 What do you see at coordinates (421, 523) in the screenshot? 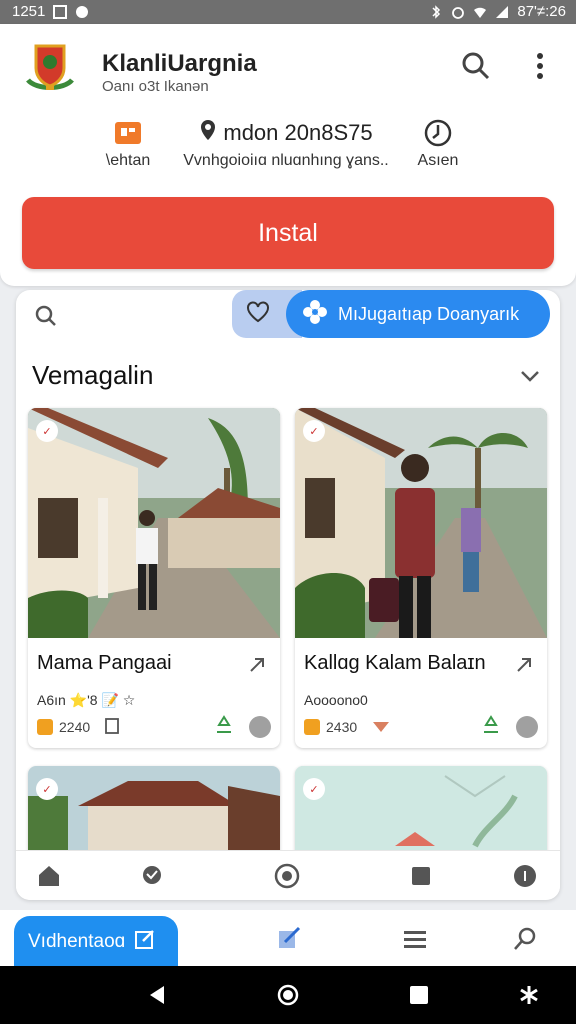
I see `village-woman-photo` at bounding box center [421, 523].